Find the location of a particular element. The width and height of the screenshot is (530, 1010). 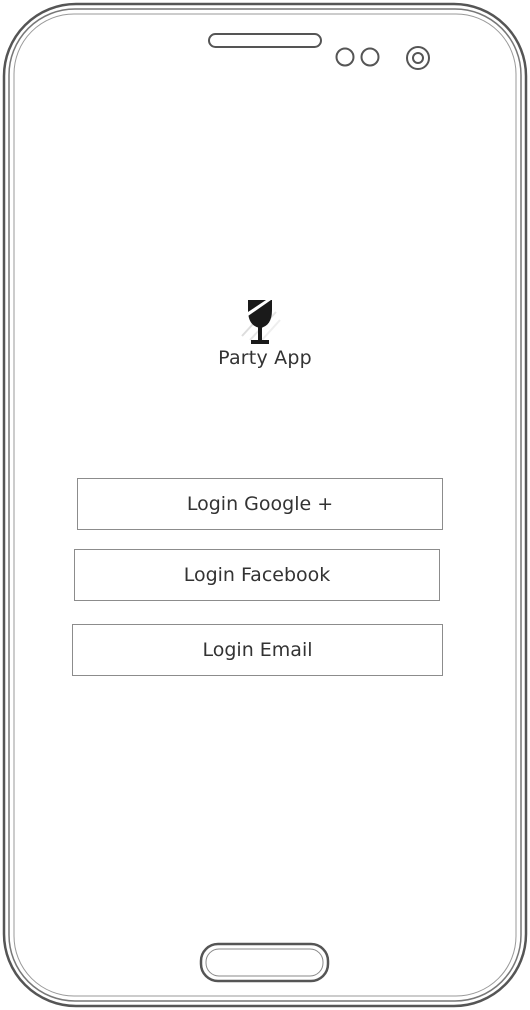

login-facebook-button: Login Facebook is located at coordinates (257, 575).